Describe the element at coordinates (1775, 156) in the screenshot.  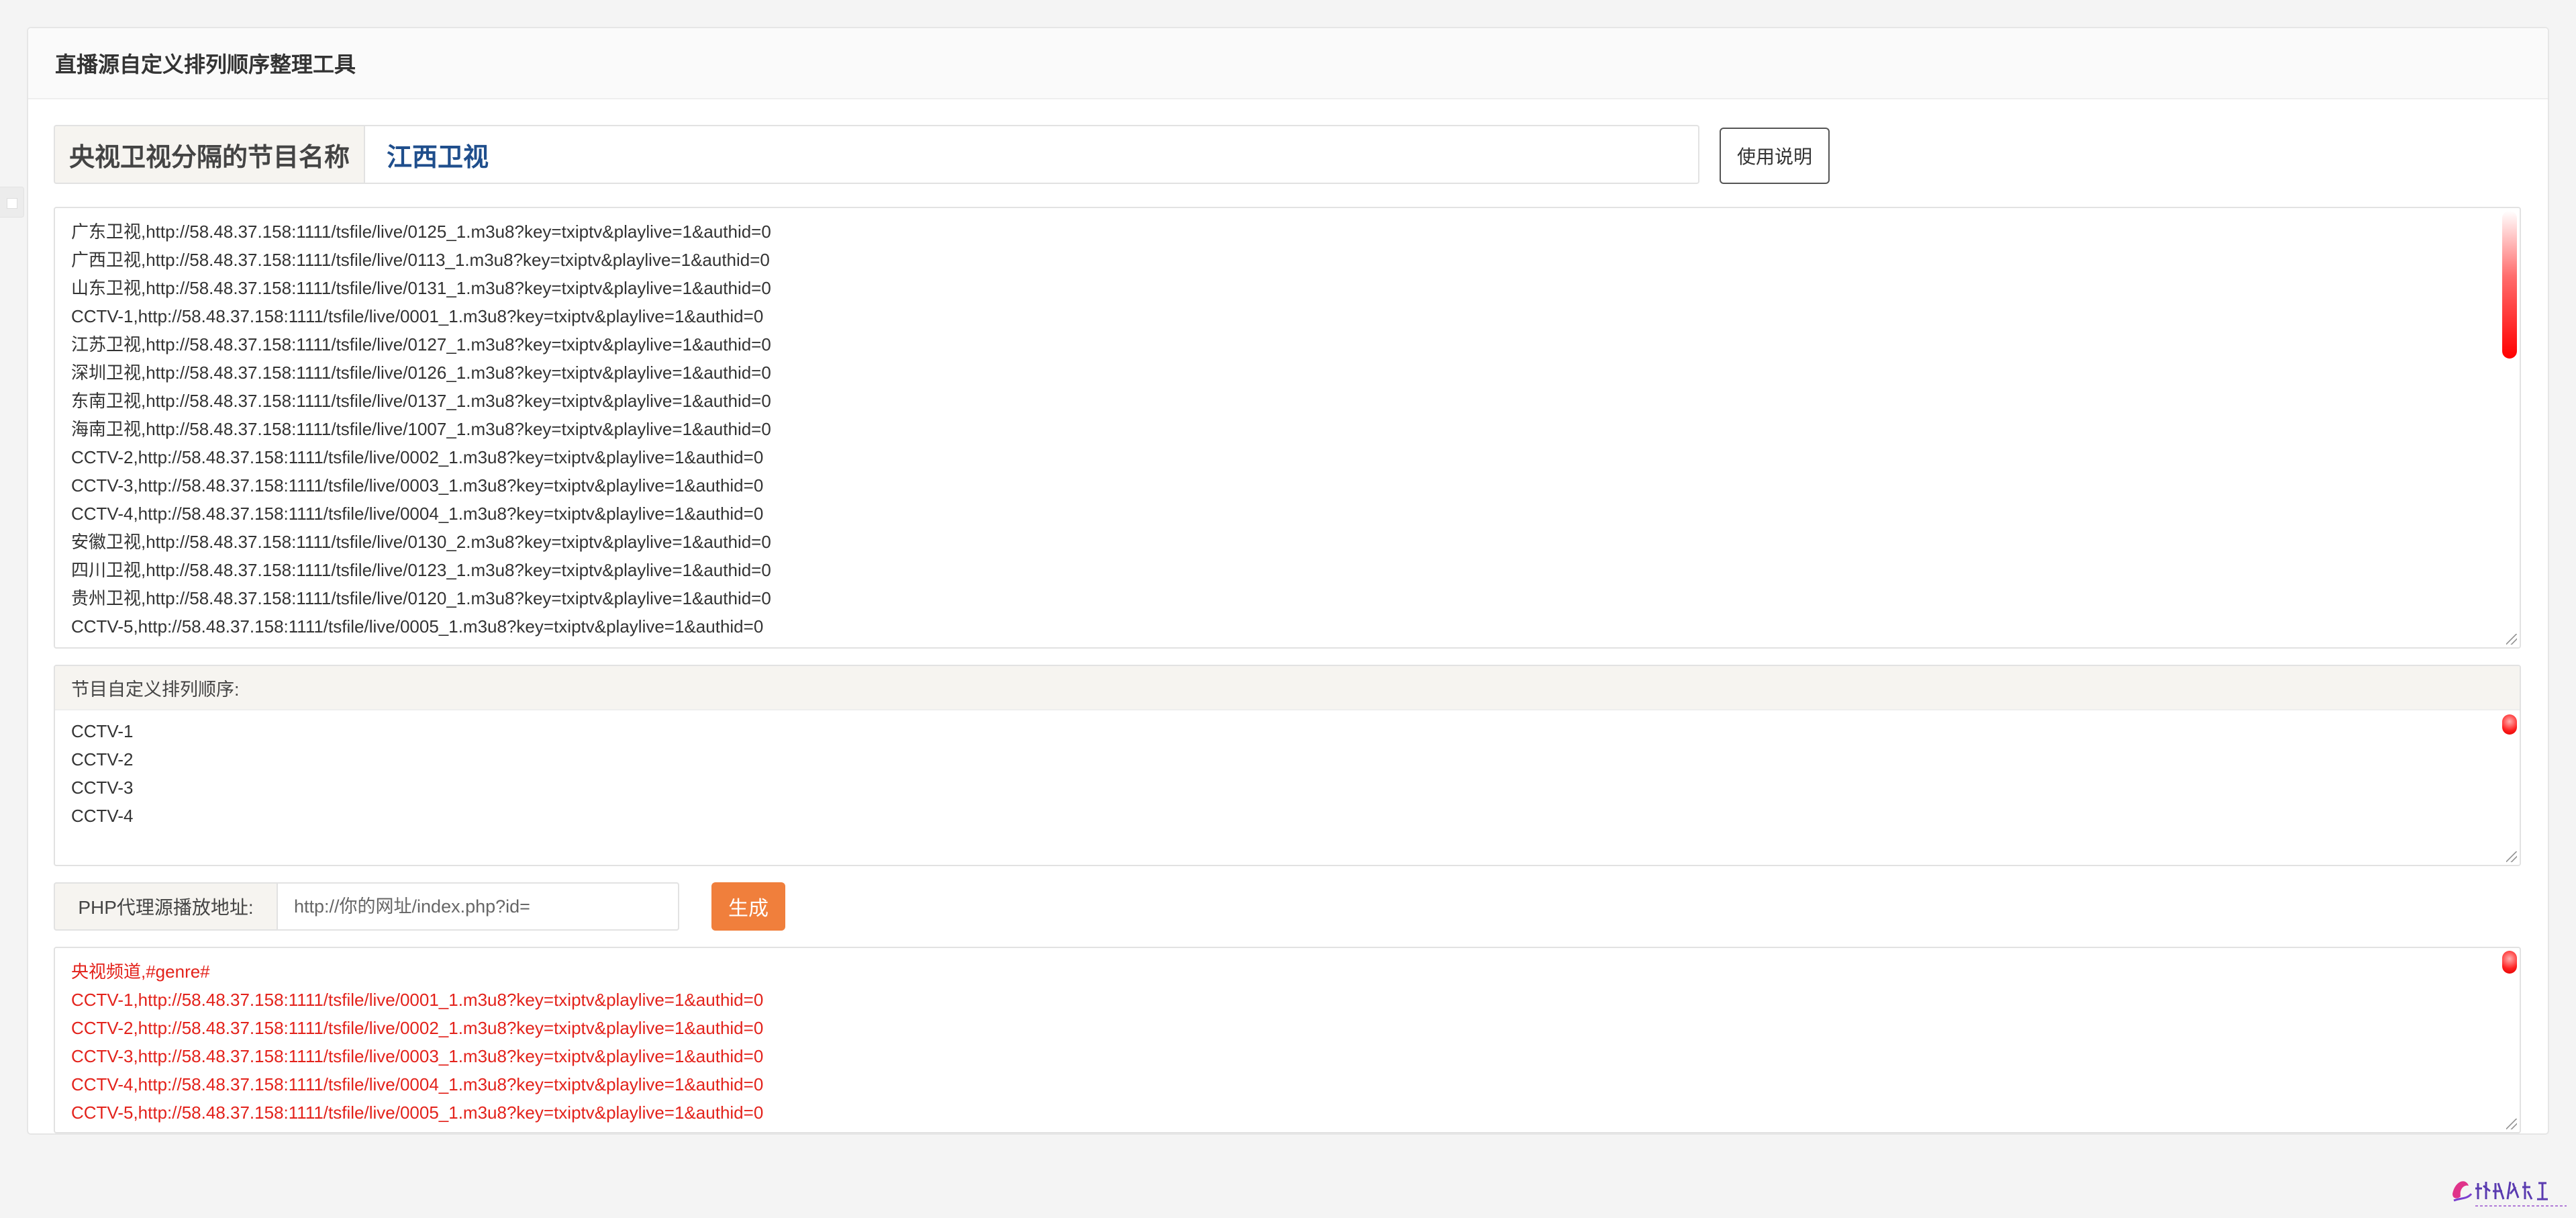
I see `help-button: 使用说明` at that location.